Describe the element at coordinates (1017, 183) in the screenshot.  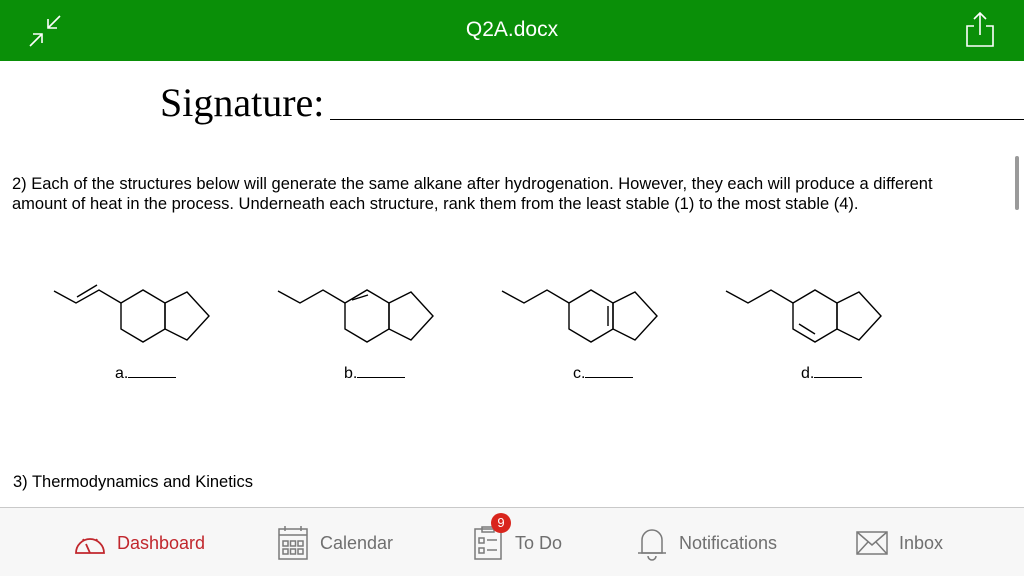
I see `document-scrollbar` at that location.